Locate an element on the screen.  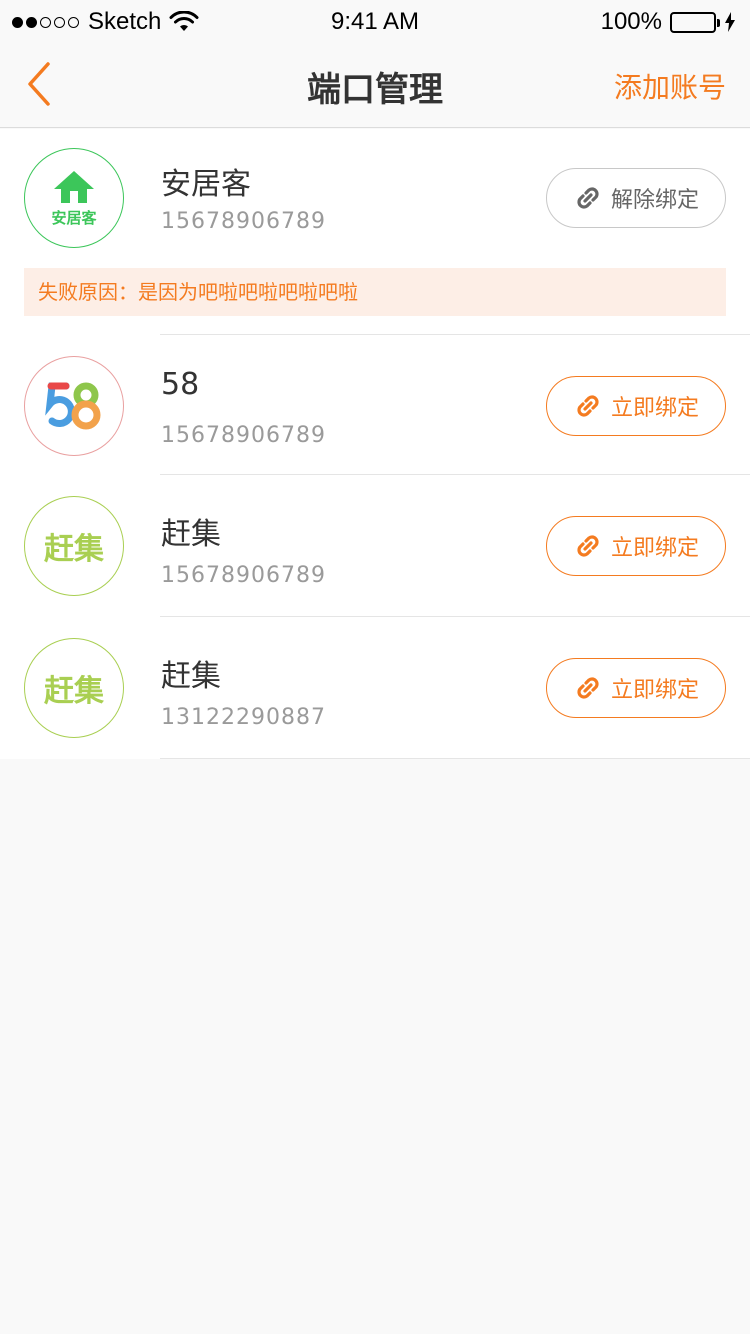
anjuke-logo-icon: 安居客 is located at coordinates (74, 198).